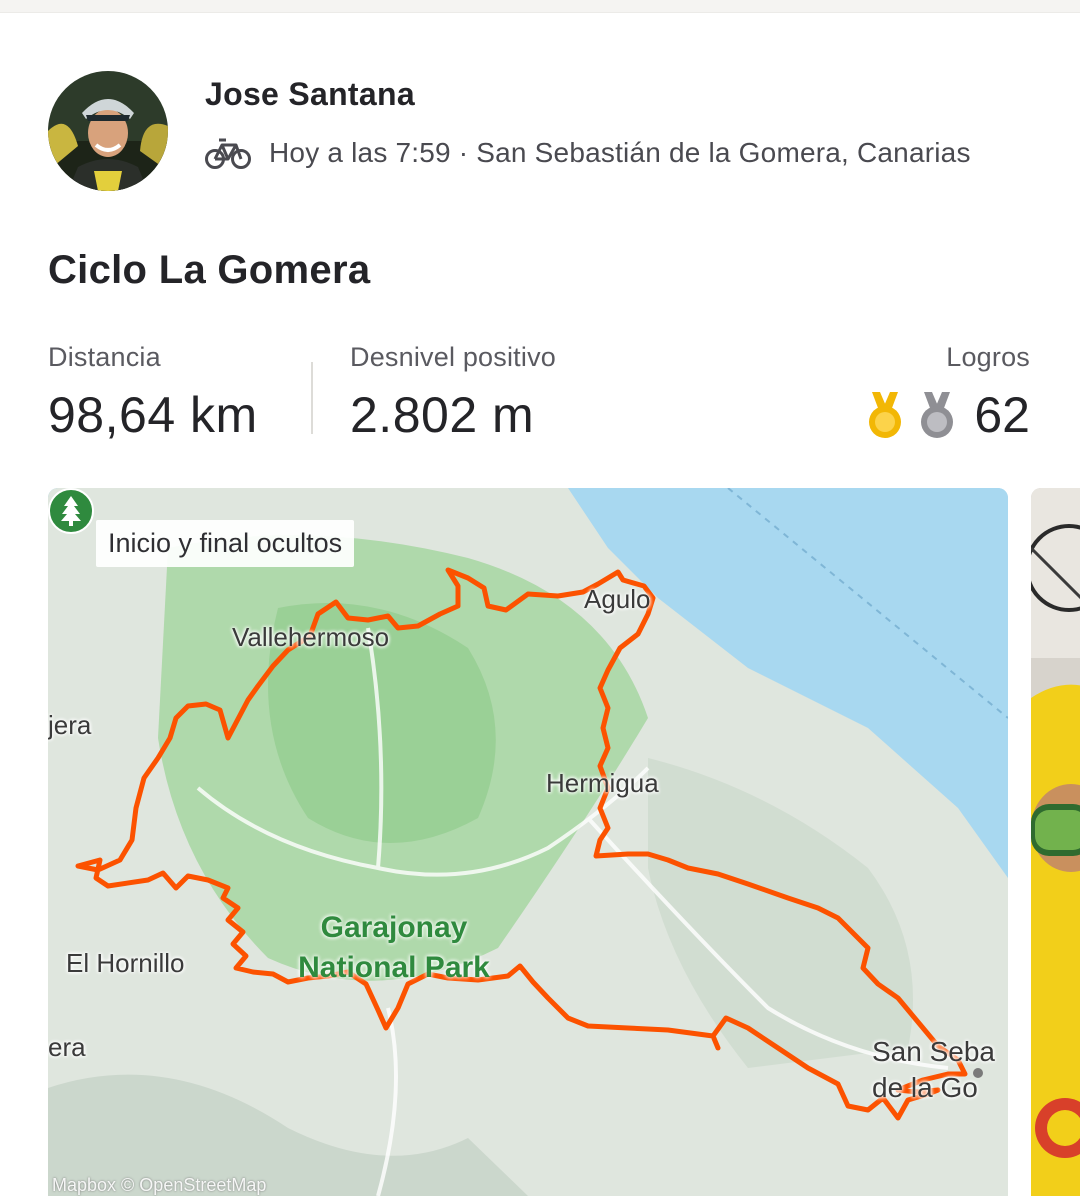 The image size is (1080, 1196). What do you see at coordinates (988, 357) in the screenshot?
I see `achievements-label: Logros` at bounding box center [988, 357].